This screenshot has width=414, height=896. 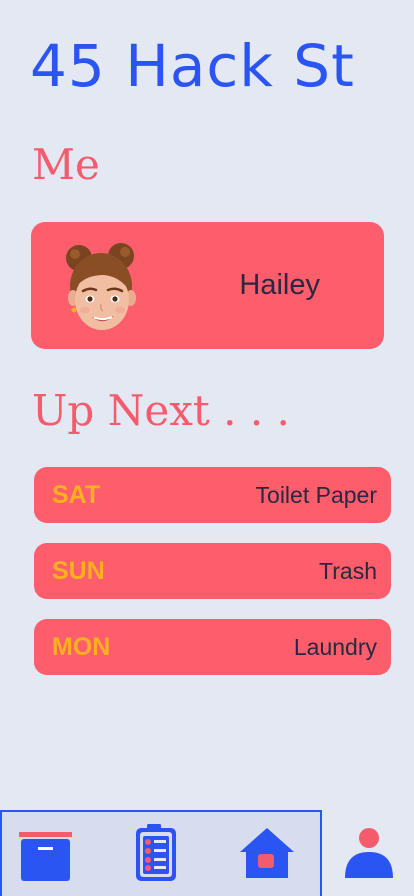 I want to click on chore-task: Trash, so click(x=348, y=571).